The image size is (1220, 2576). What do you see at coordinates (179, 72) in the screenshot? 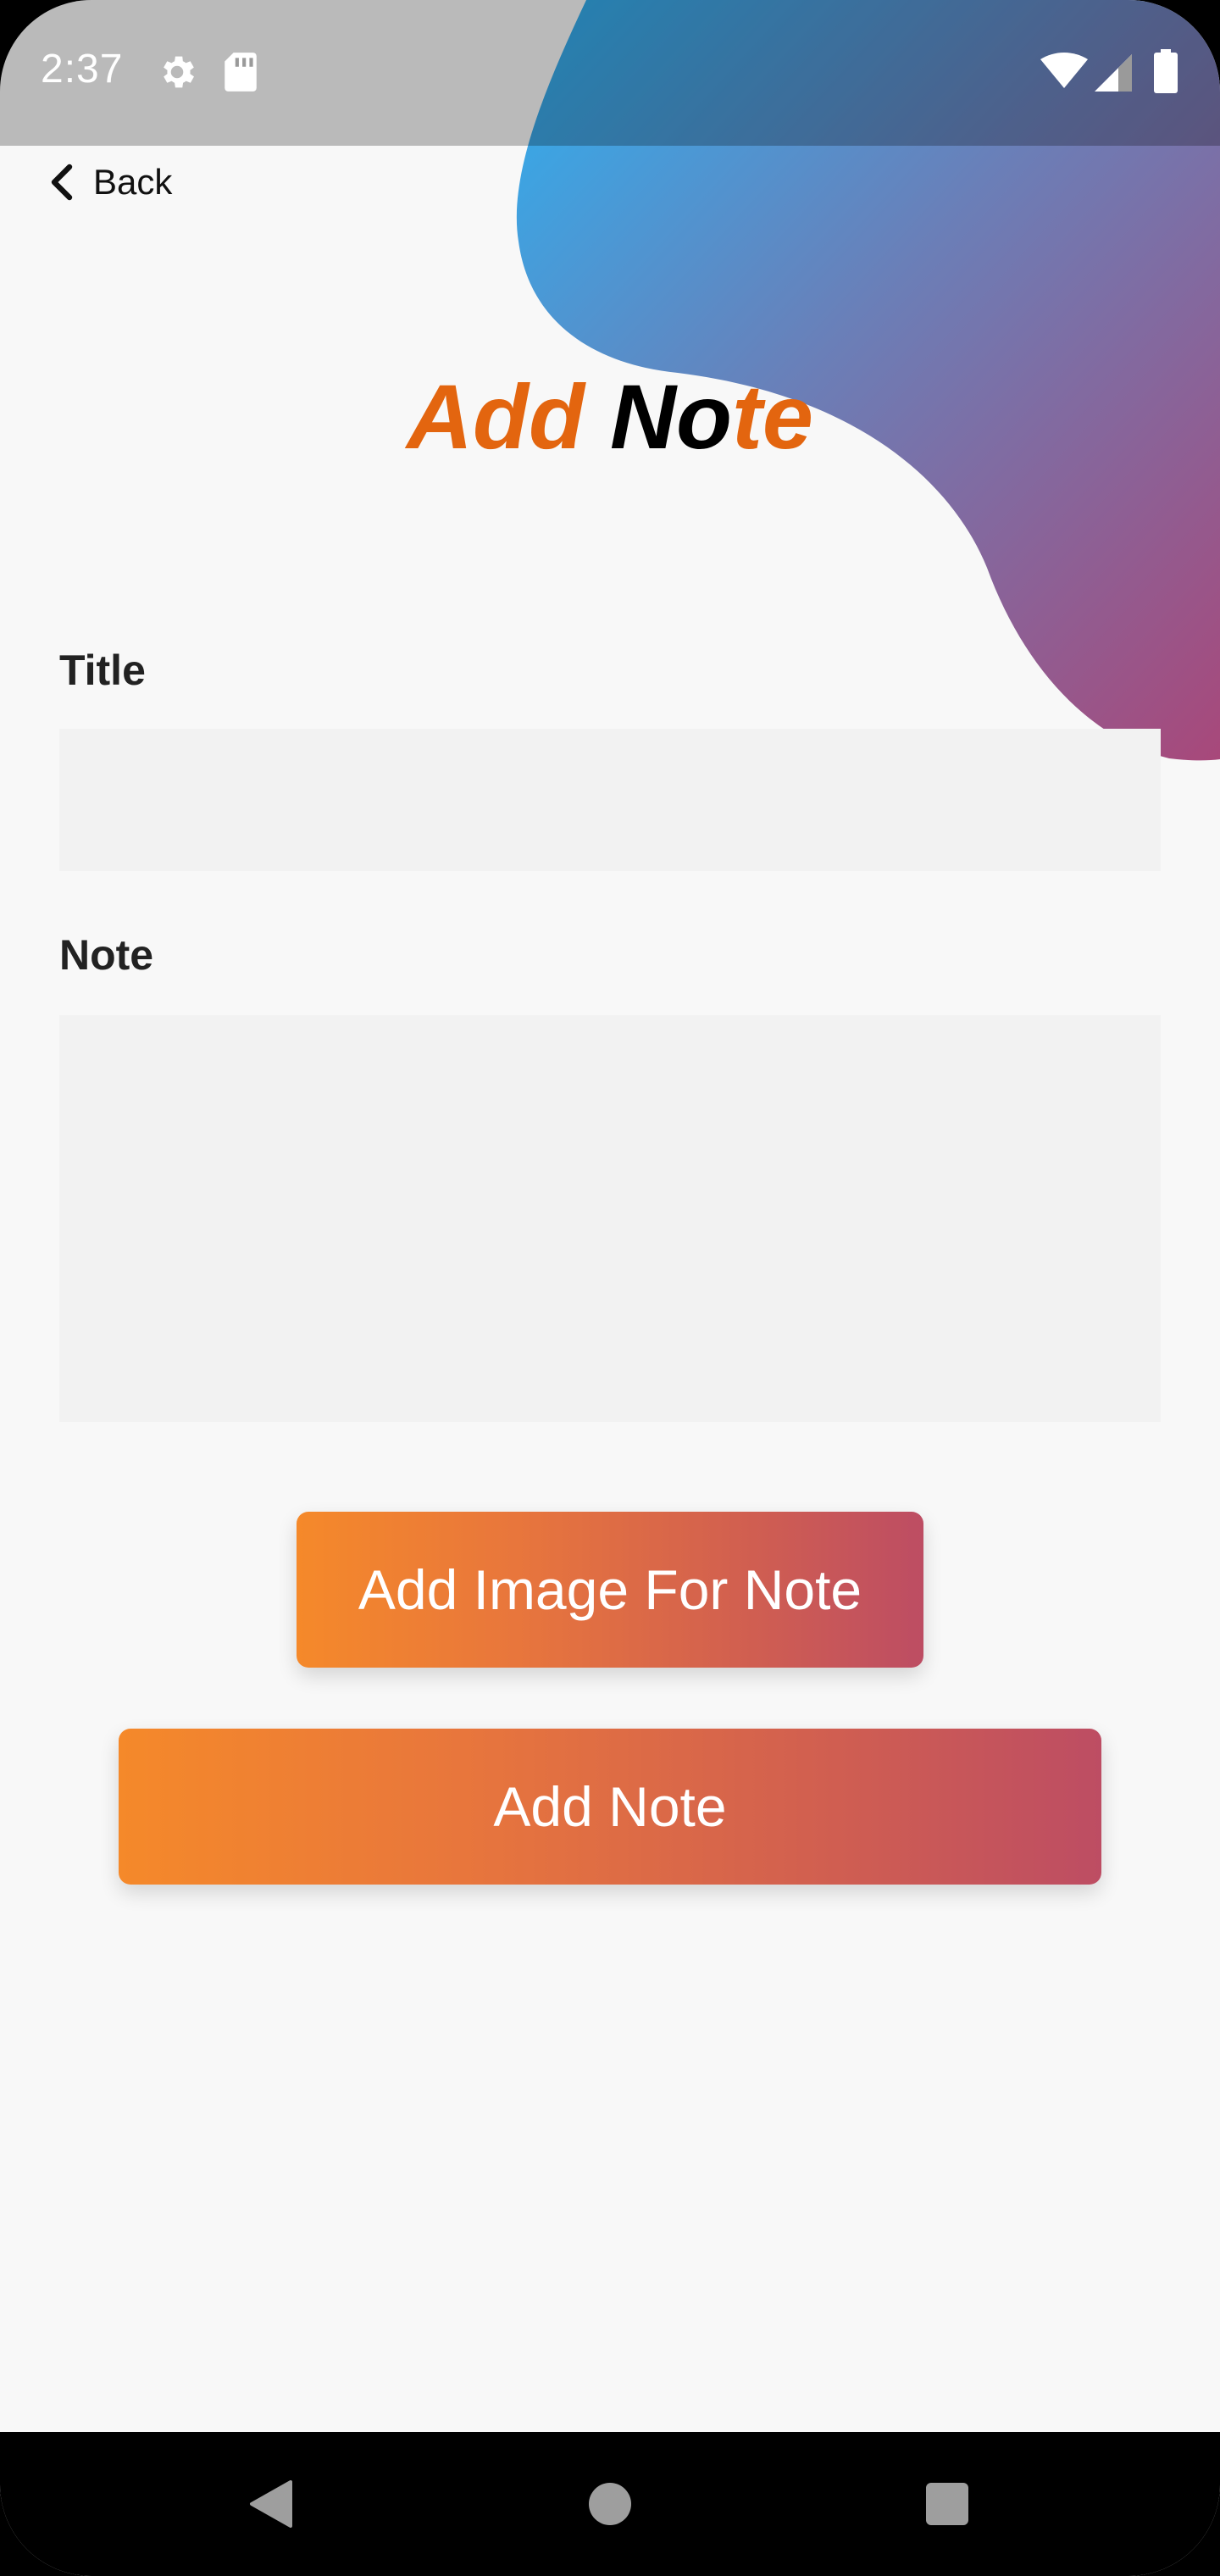
I see `settings-gear-icon` at bounding box center [179, 72].